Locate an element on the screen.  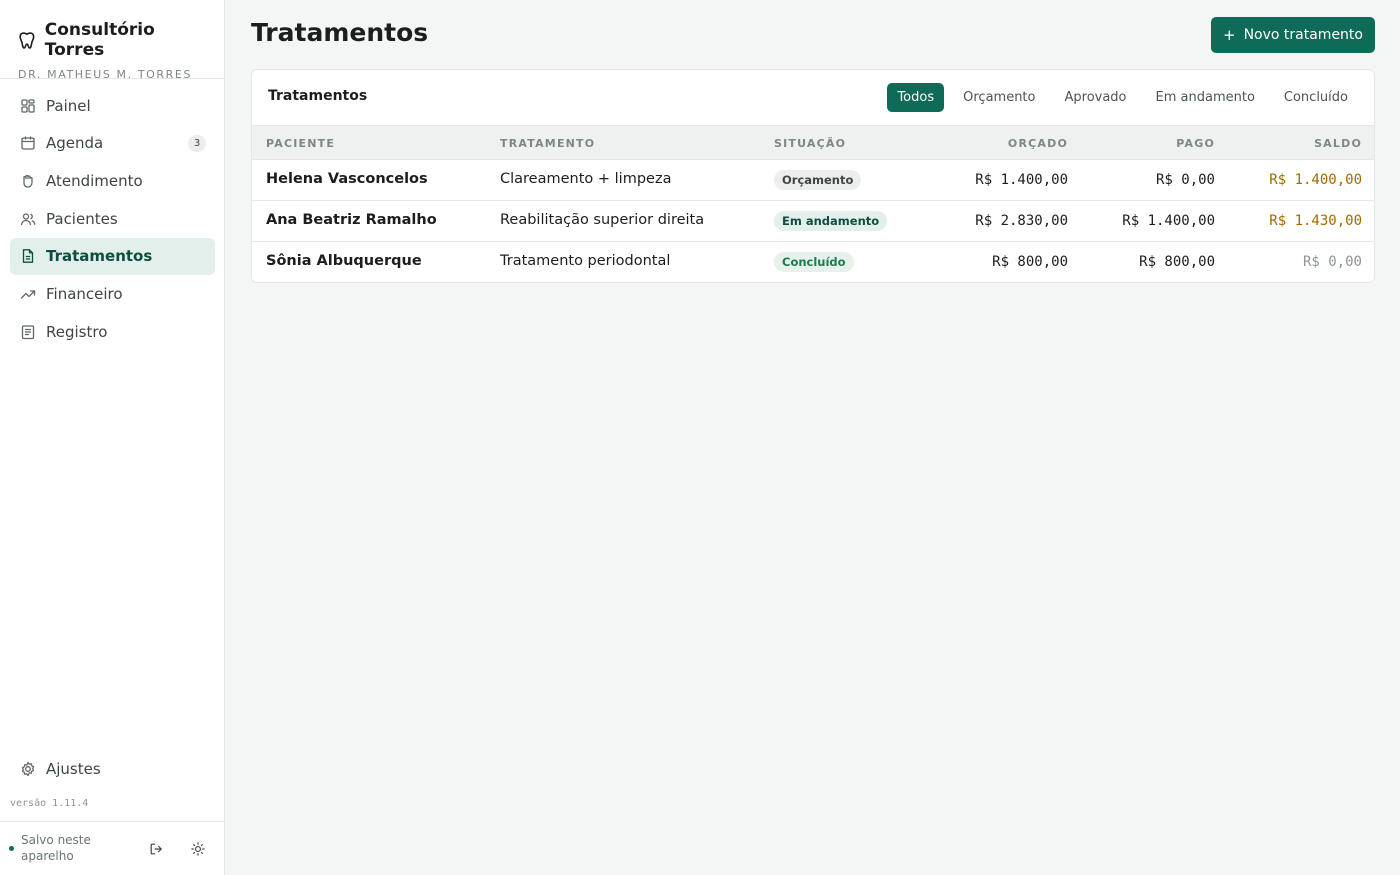
filter-concluido: Concluído is located at coordinates (1316, 97).